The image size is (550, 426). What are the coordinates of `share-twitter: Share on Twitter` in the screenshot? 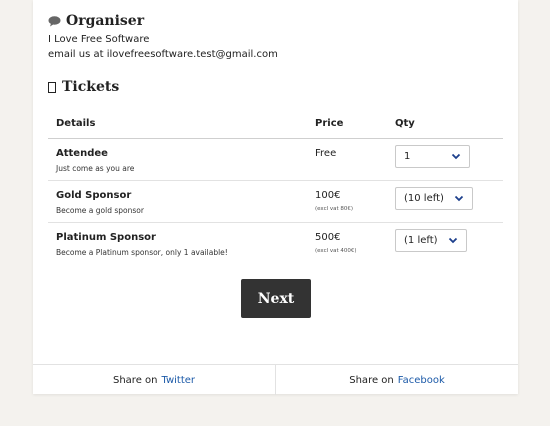 It's located at (154, 380).